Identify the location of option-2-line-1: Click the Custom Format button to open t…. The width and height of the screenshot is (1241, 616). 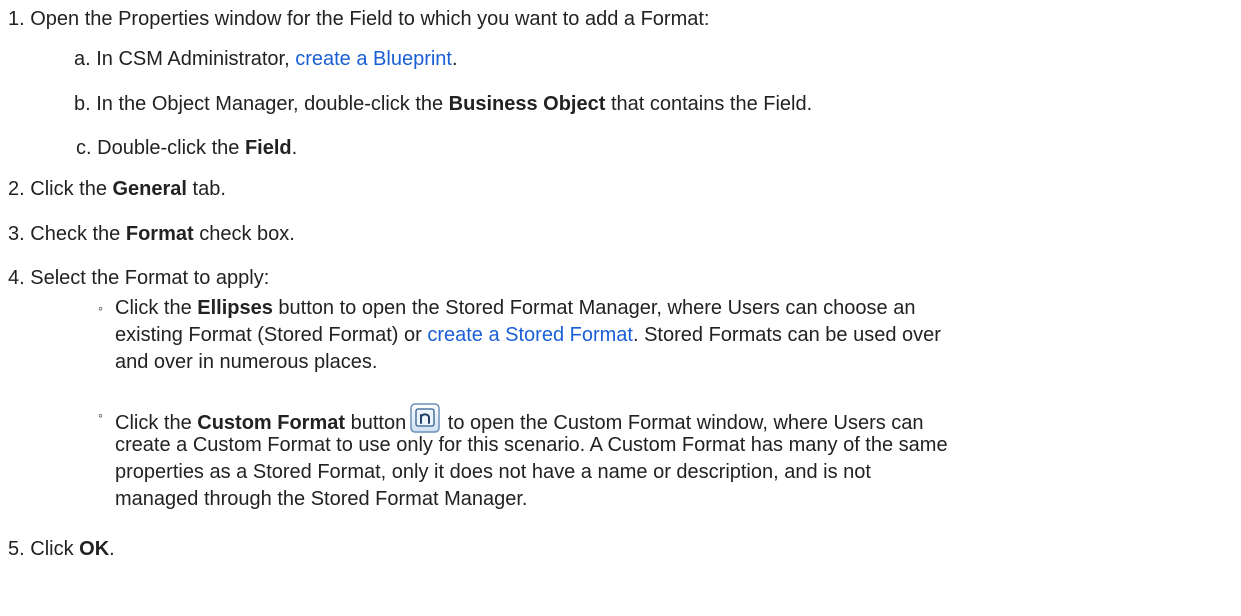
(519, 419).